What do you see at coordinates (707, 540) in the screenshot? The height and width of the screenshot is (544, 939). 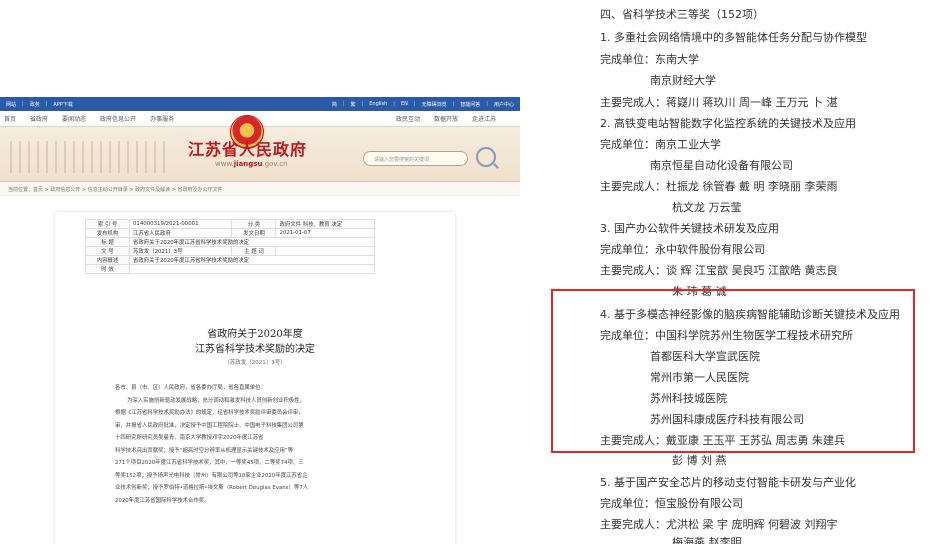 I see `award-item-people-cont: 梅海燕 赵李明` at bounding box center [707, 540].